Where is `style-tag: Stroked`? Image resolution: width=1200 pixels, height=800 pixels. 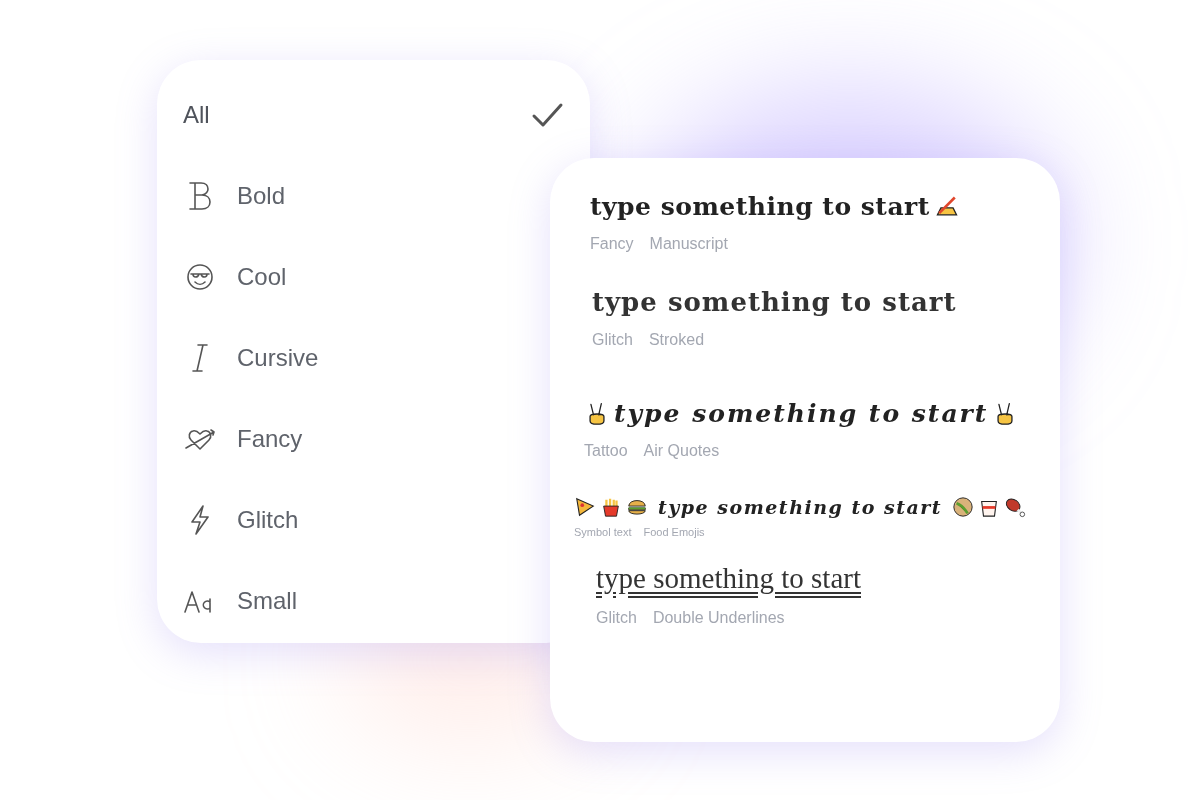 style-tag: Stroked is located at coordinates (676, 340).